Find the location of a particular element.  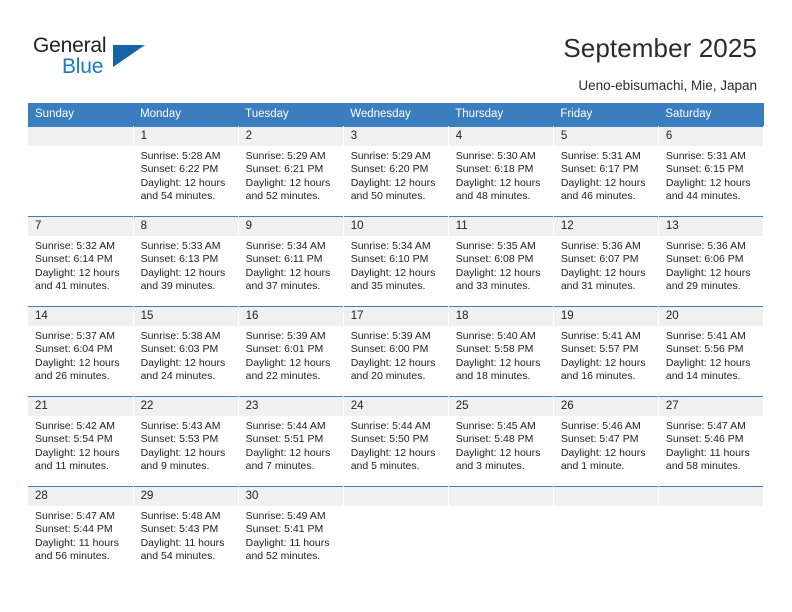

day-number: 17 is located at coordinates (395, 316).